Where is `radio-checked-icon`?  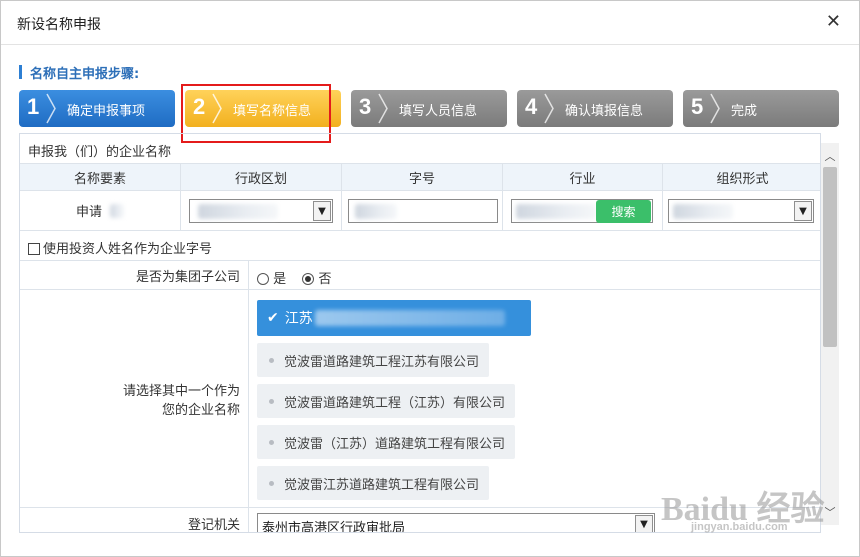
radio-checked-icon is located at coordinates (308, 279).